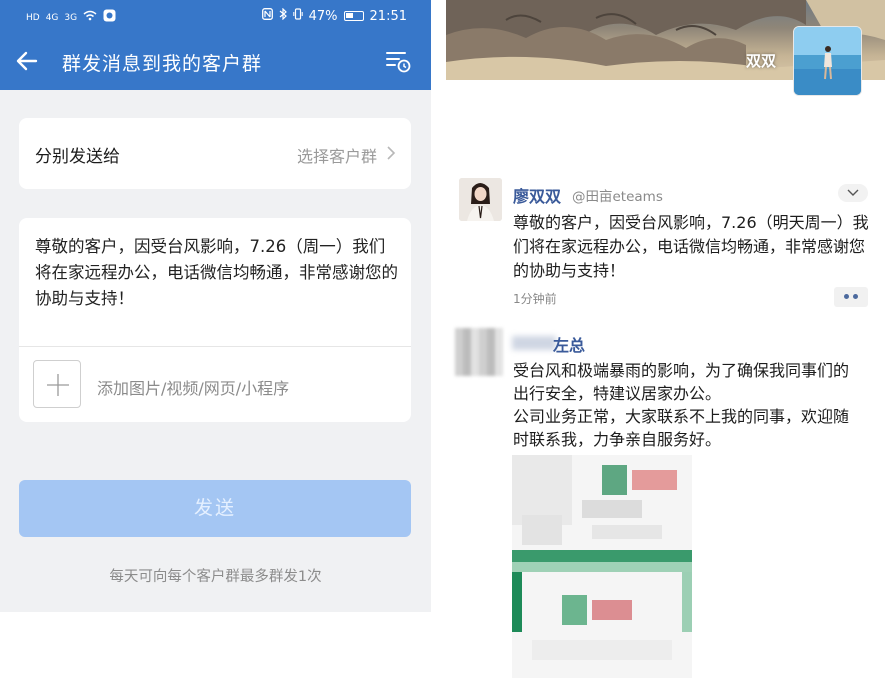 This screenshot has width=885, height=678. I want to click on select-customer-group: 选择客户群, so click(337, 155).